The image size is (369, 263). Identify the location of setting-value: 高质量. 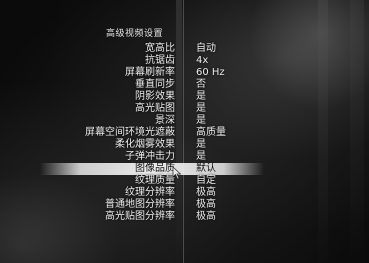
(211, 133).